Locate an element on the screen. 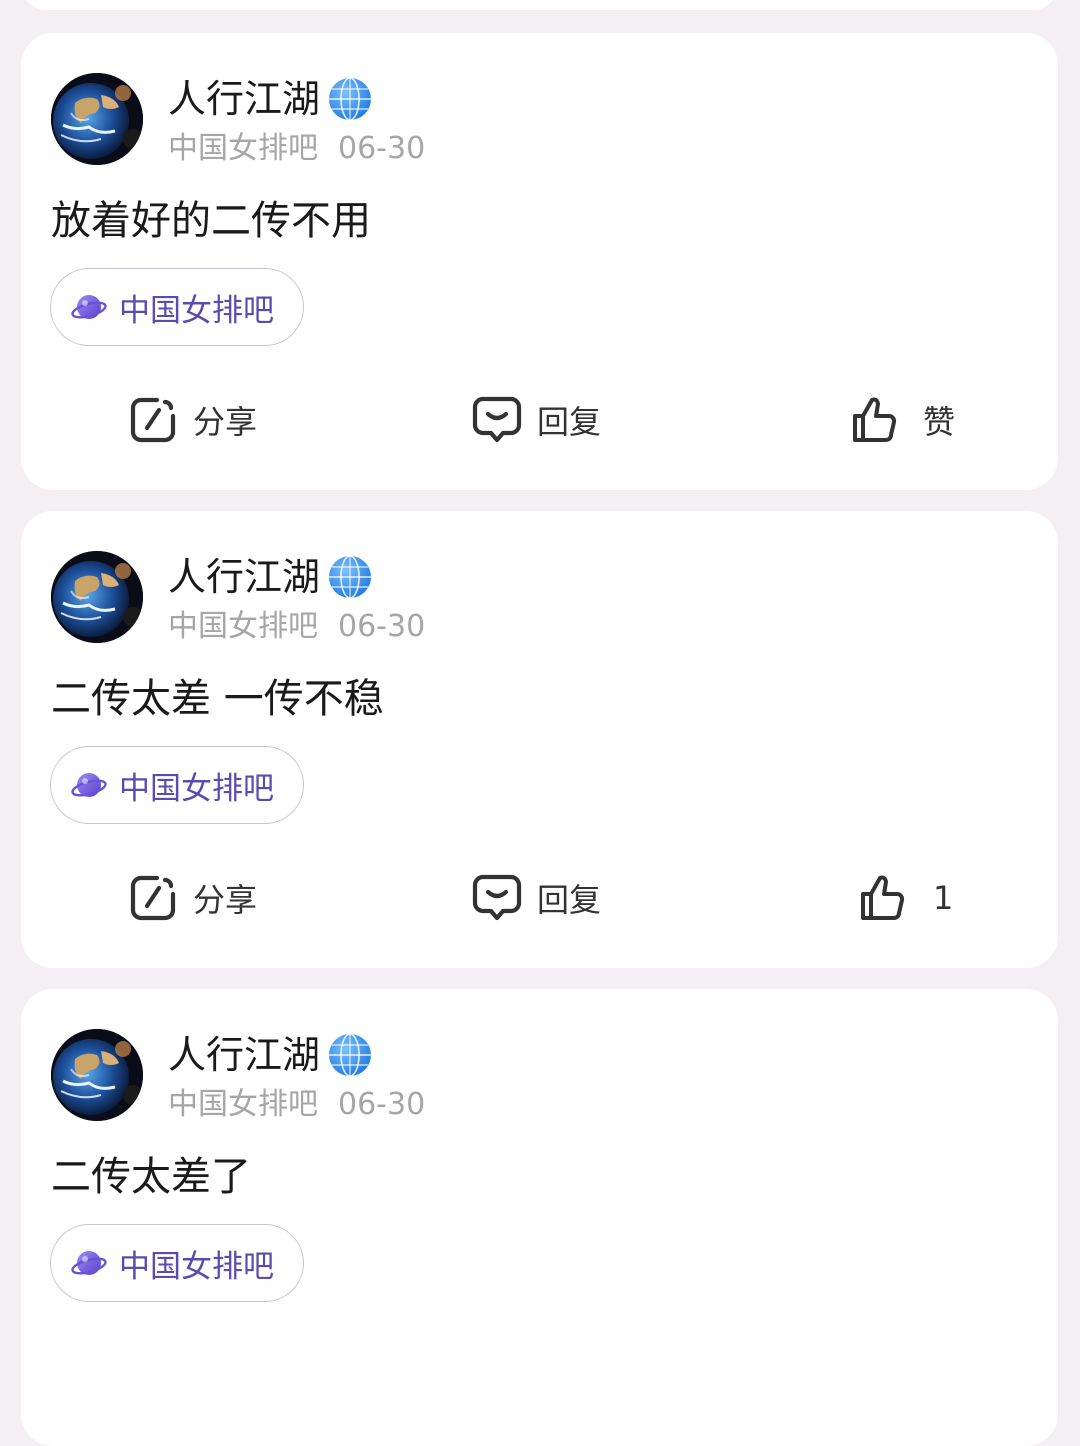  post-text: 二传太差 一传不稳 is located at coordinates (217, 699).